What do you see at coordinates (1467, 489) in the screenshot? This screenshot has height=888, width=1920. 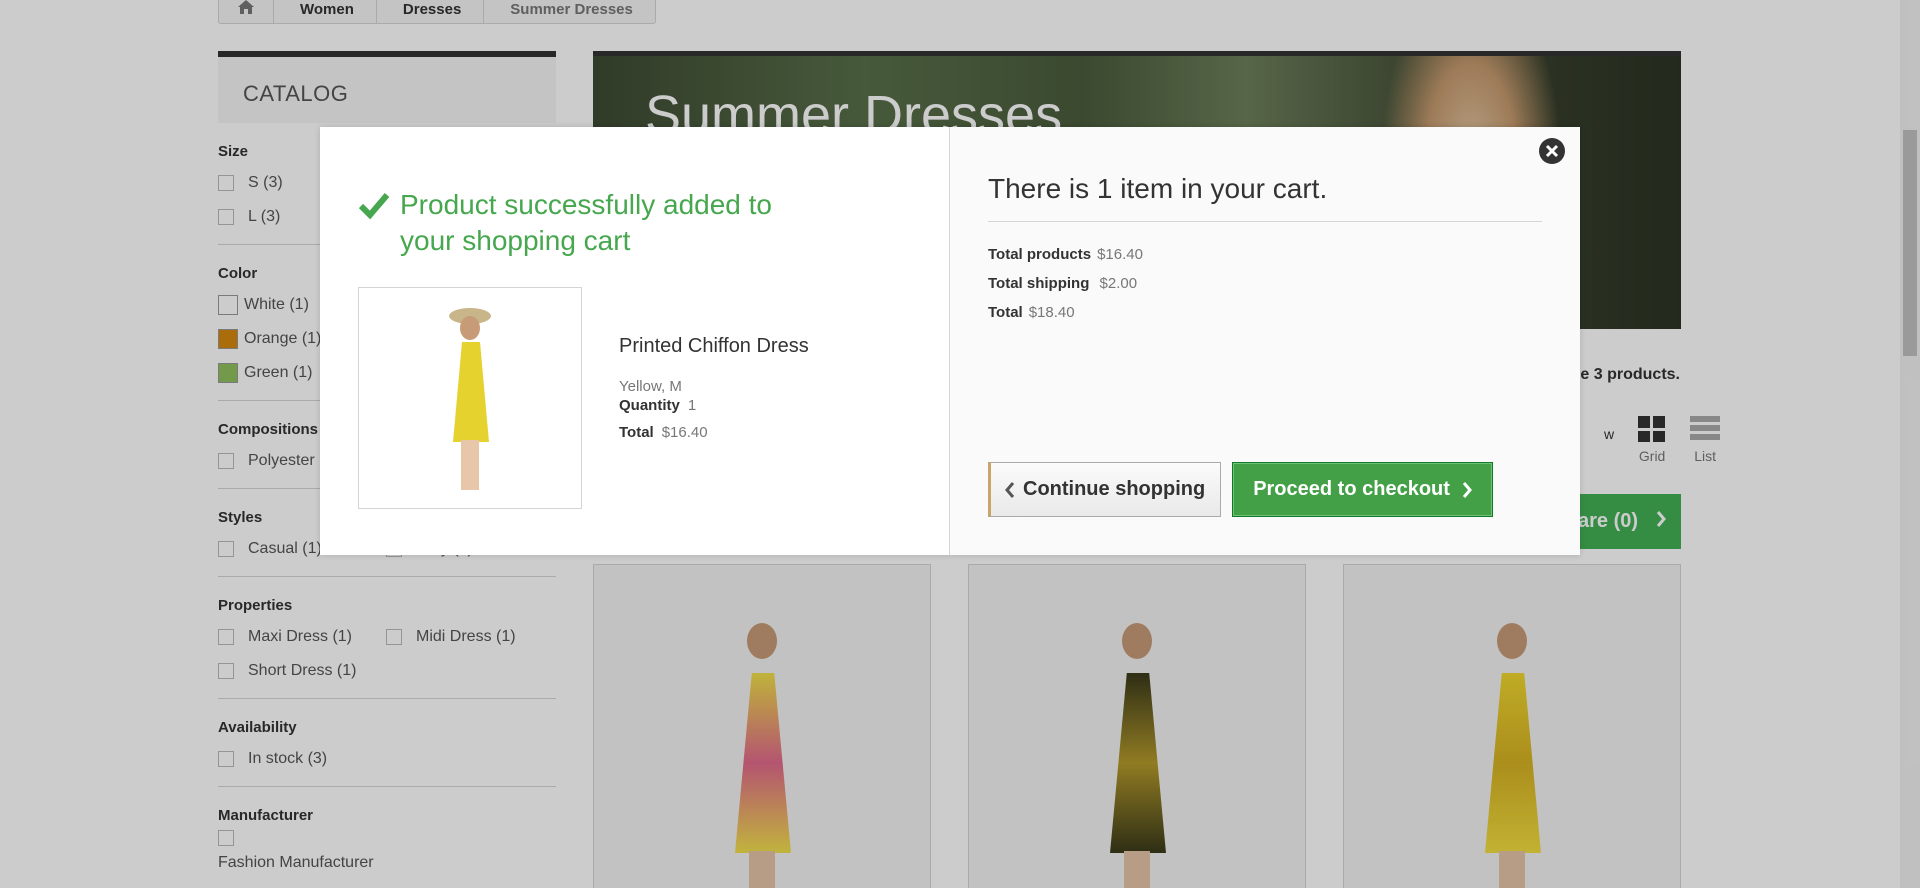 I see `chevron-right-icon` at bounding box center [1467, 489].